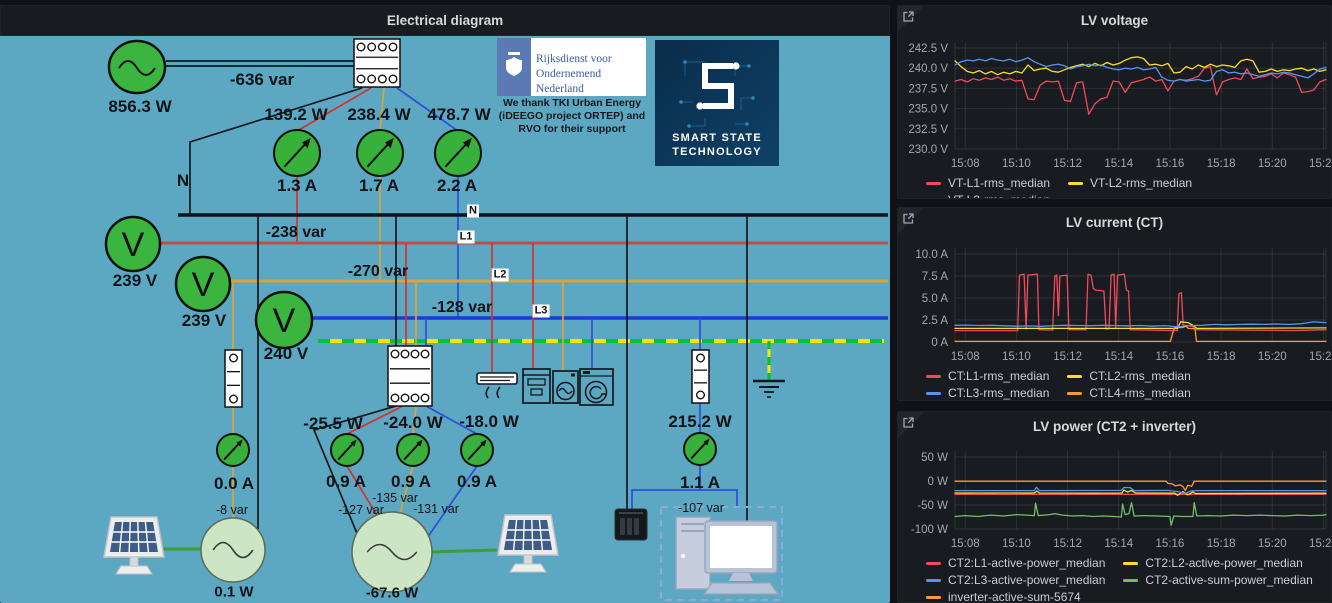 This screenshot has width=1332, height=603. I want to click on legend-item: CT:L4-rms_median, so click(1129, 393).